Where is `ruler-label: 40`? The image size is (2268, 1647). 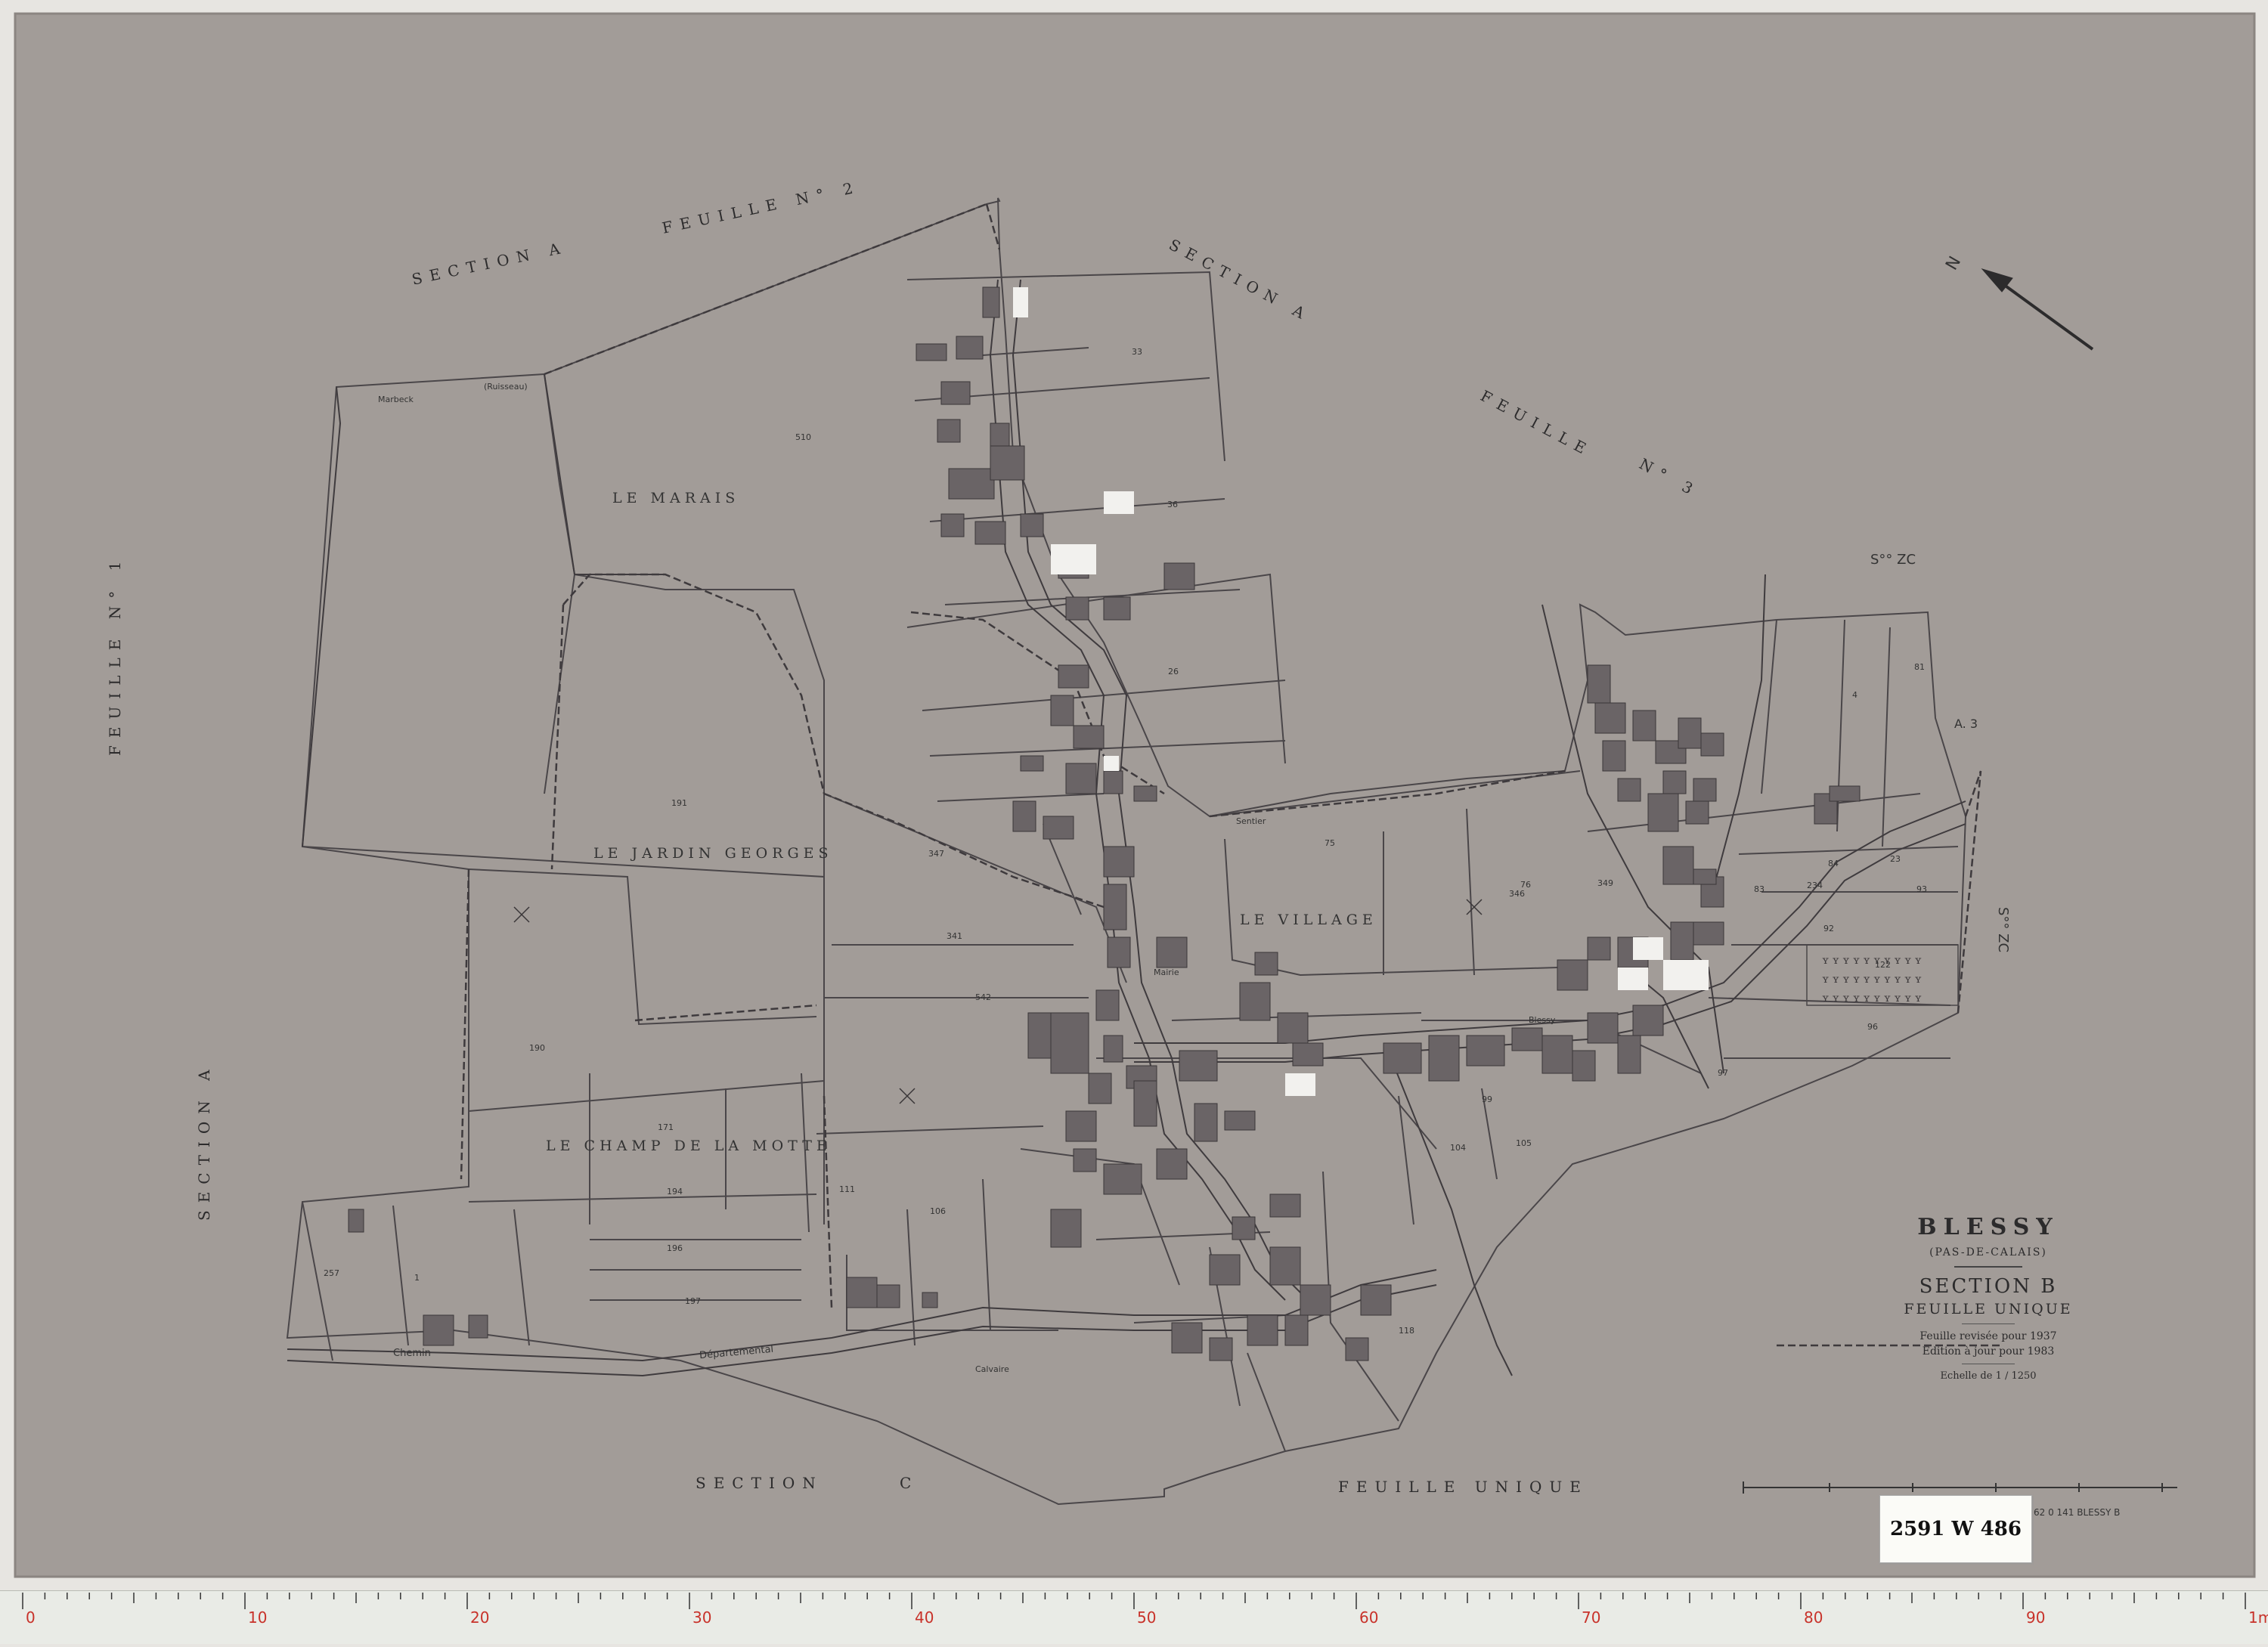 ruler-label: 40 is located at coordinates (925, 1617).